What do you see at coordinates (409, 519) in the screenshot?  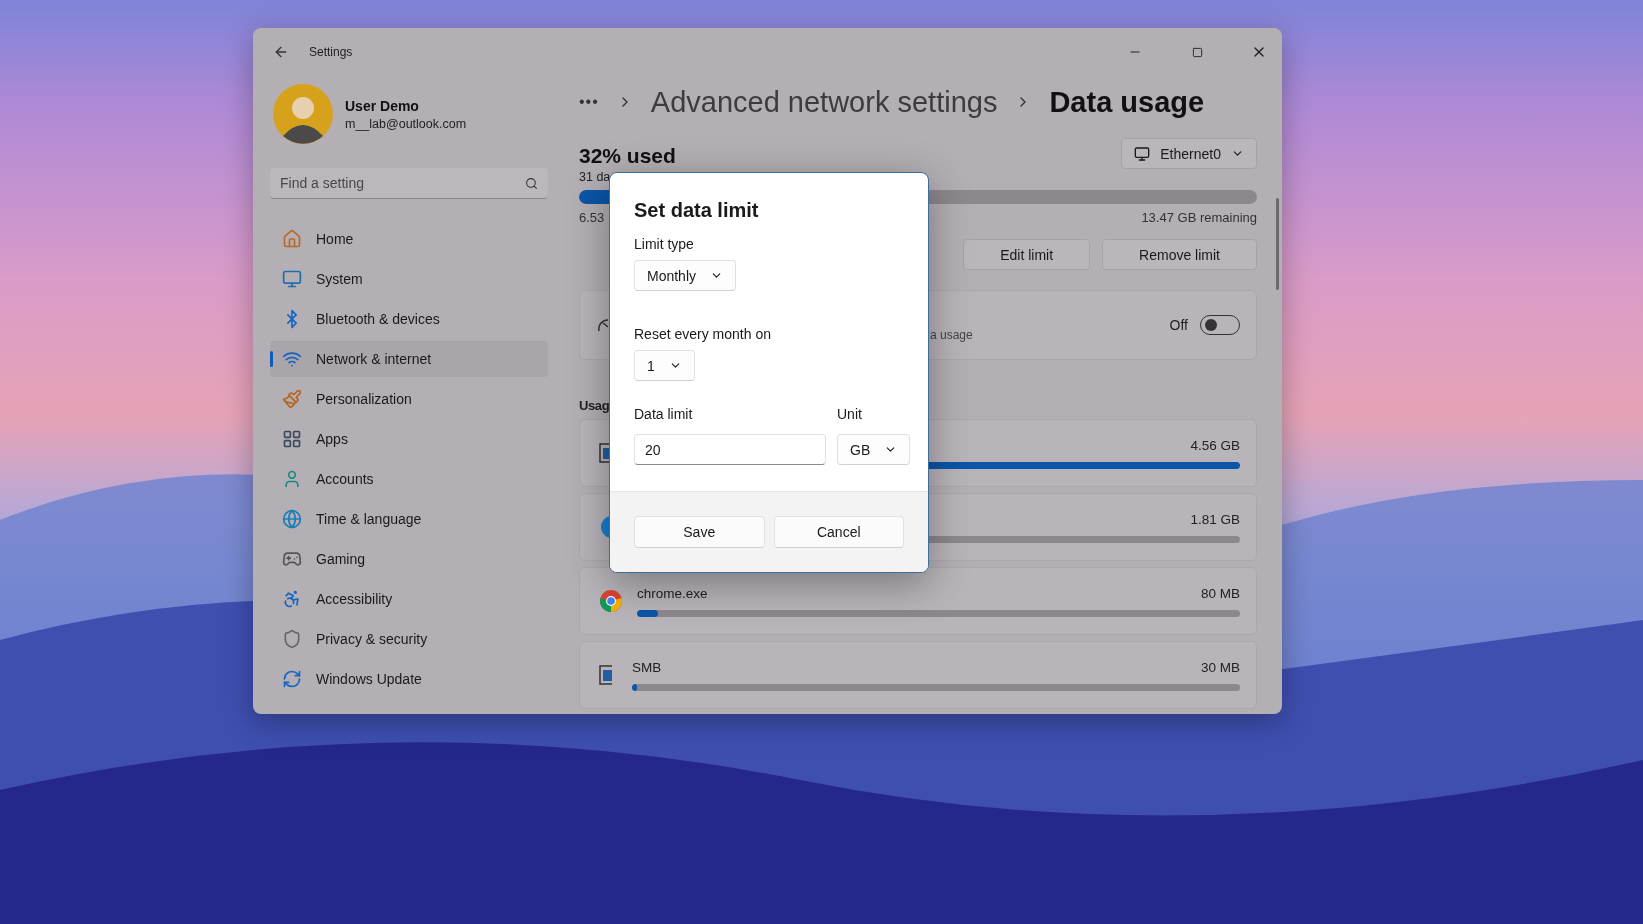 I see `sidebar-item: Time & language` at bounding box center [409, 519].